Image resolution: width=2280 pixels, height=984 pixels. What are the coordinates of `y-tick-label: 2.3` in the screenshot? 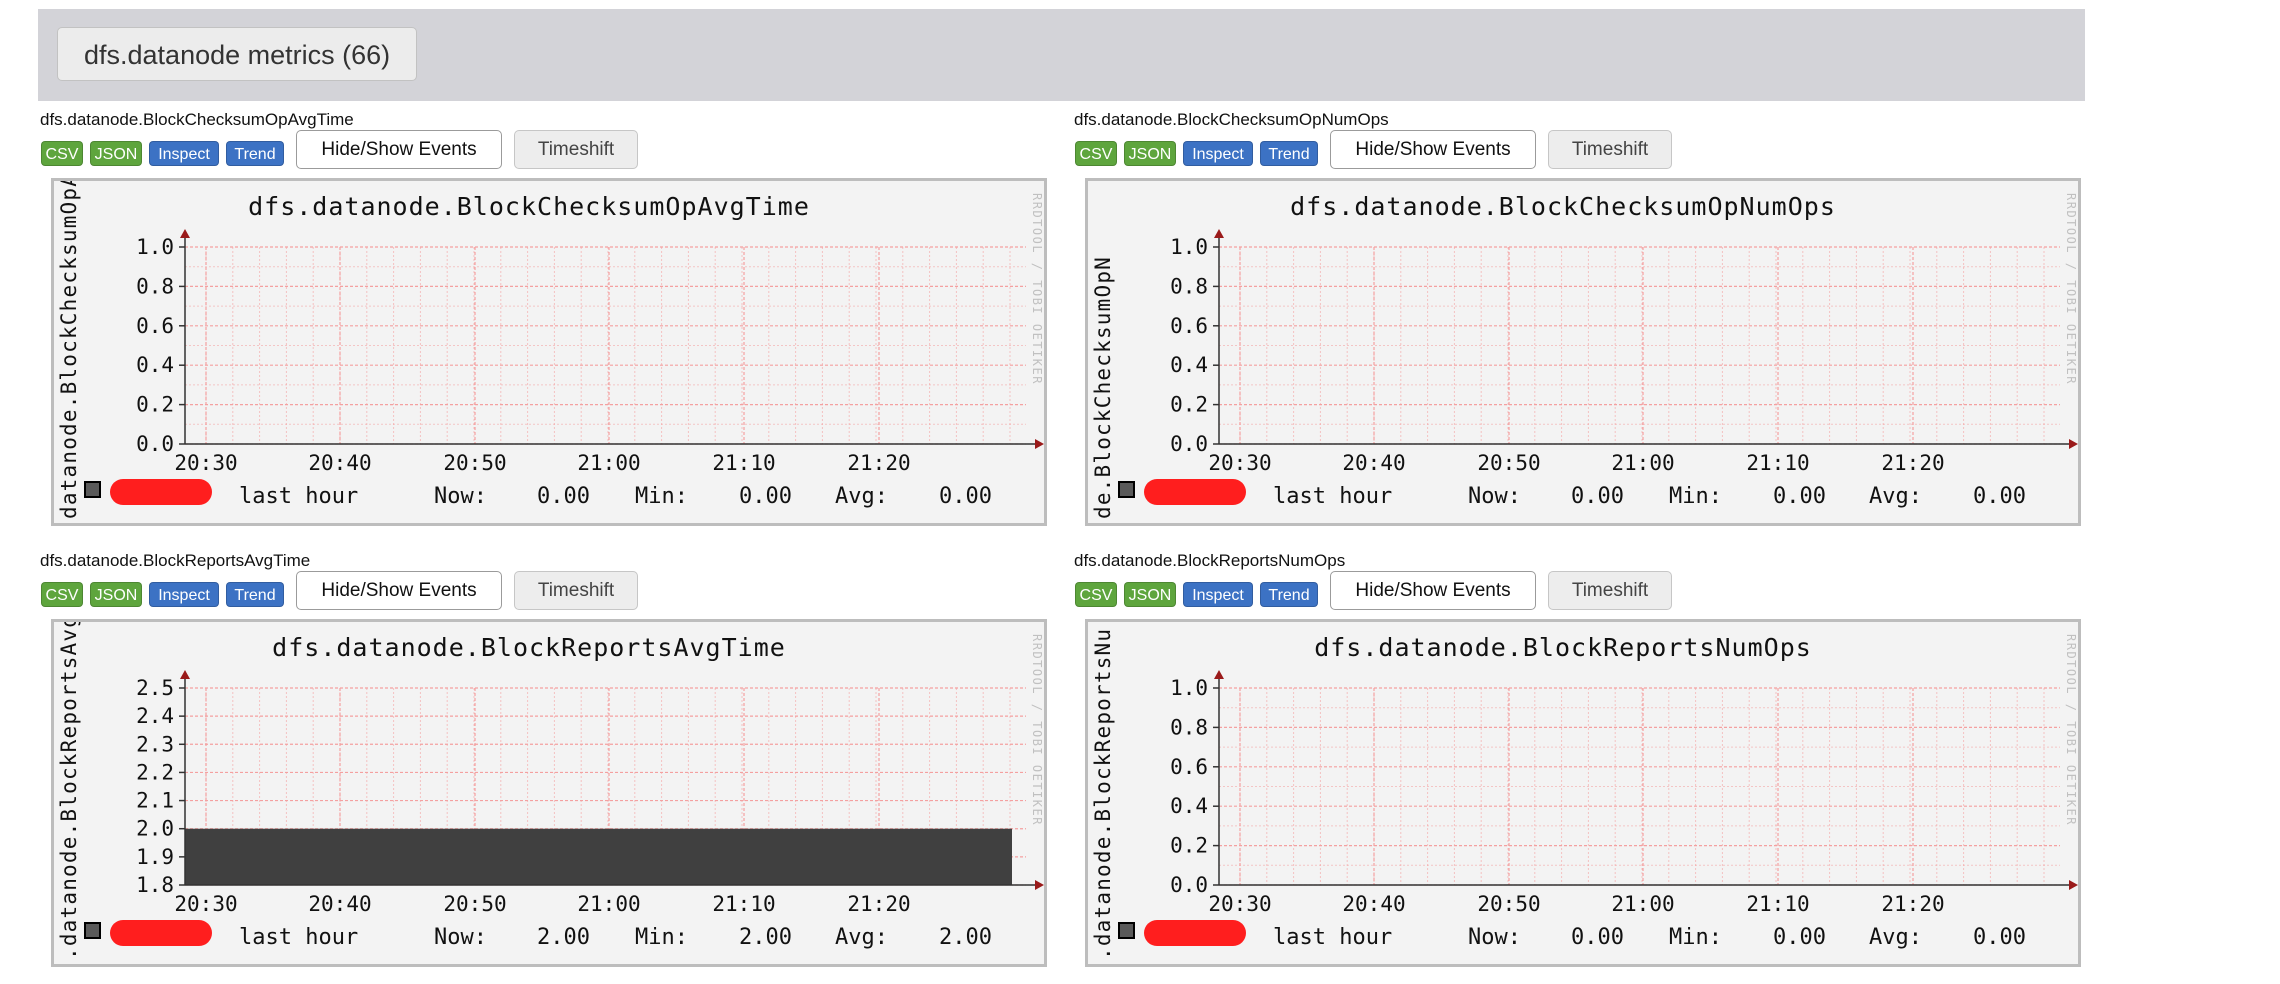 It's located at (155, 744).